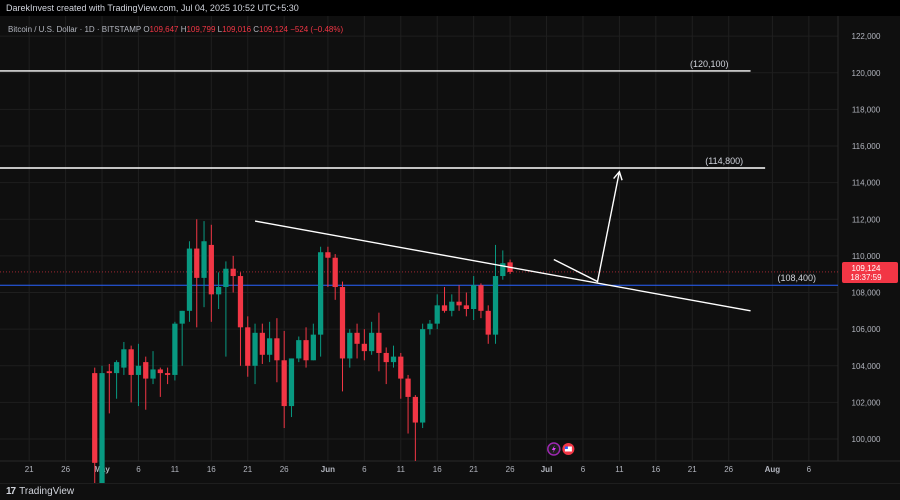  What do you see at coordinates (237, 29) in the screenshot?
I see `legend-low: 109,016` at bounding box center [237, 29].